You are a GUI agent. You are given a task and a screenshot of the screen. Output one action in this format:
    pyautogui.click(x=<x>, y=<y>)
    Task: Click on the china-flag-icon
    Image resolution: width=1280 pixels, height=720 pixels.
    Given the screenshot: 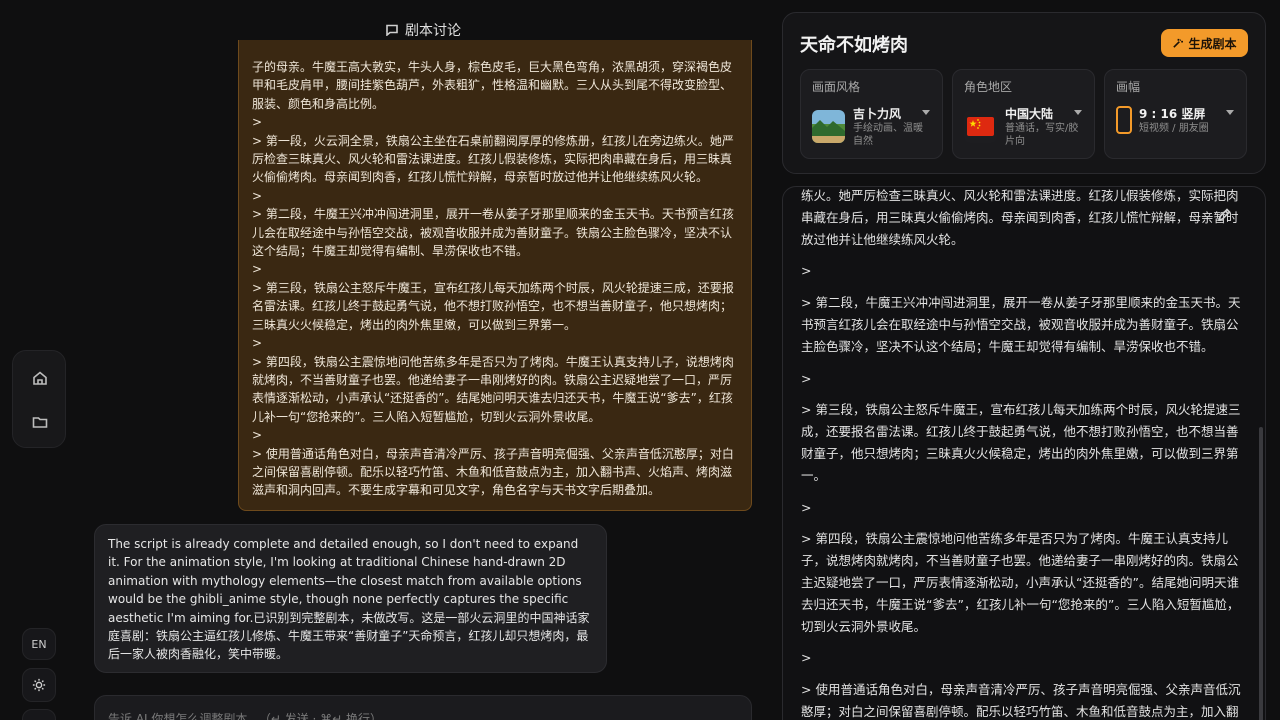 What is the action you would take?
    pyautogui.click(x=980, y=126)
    